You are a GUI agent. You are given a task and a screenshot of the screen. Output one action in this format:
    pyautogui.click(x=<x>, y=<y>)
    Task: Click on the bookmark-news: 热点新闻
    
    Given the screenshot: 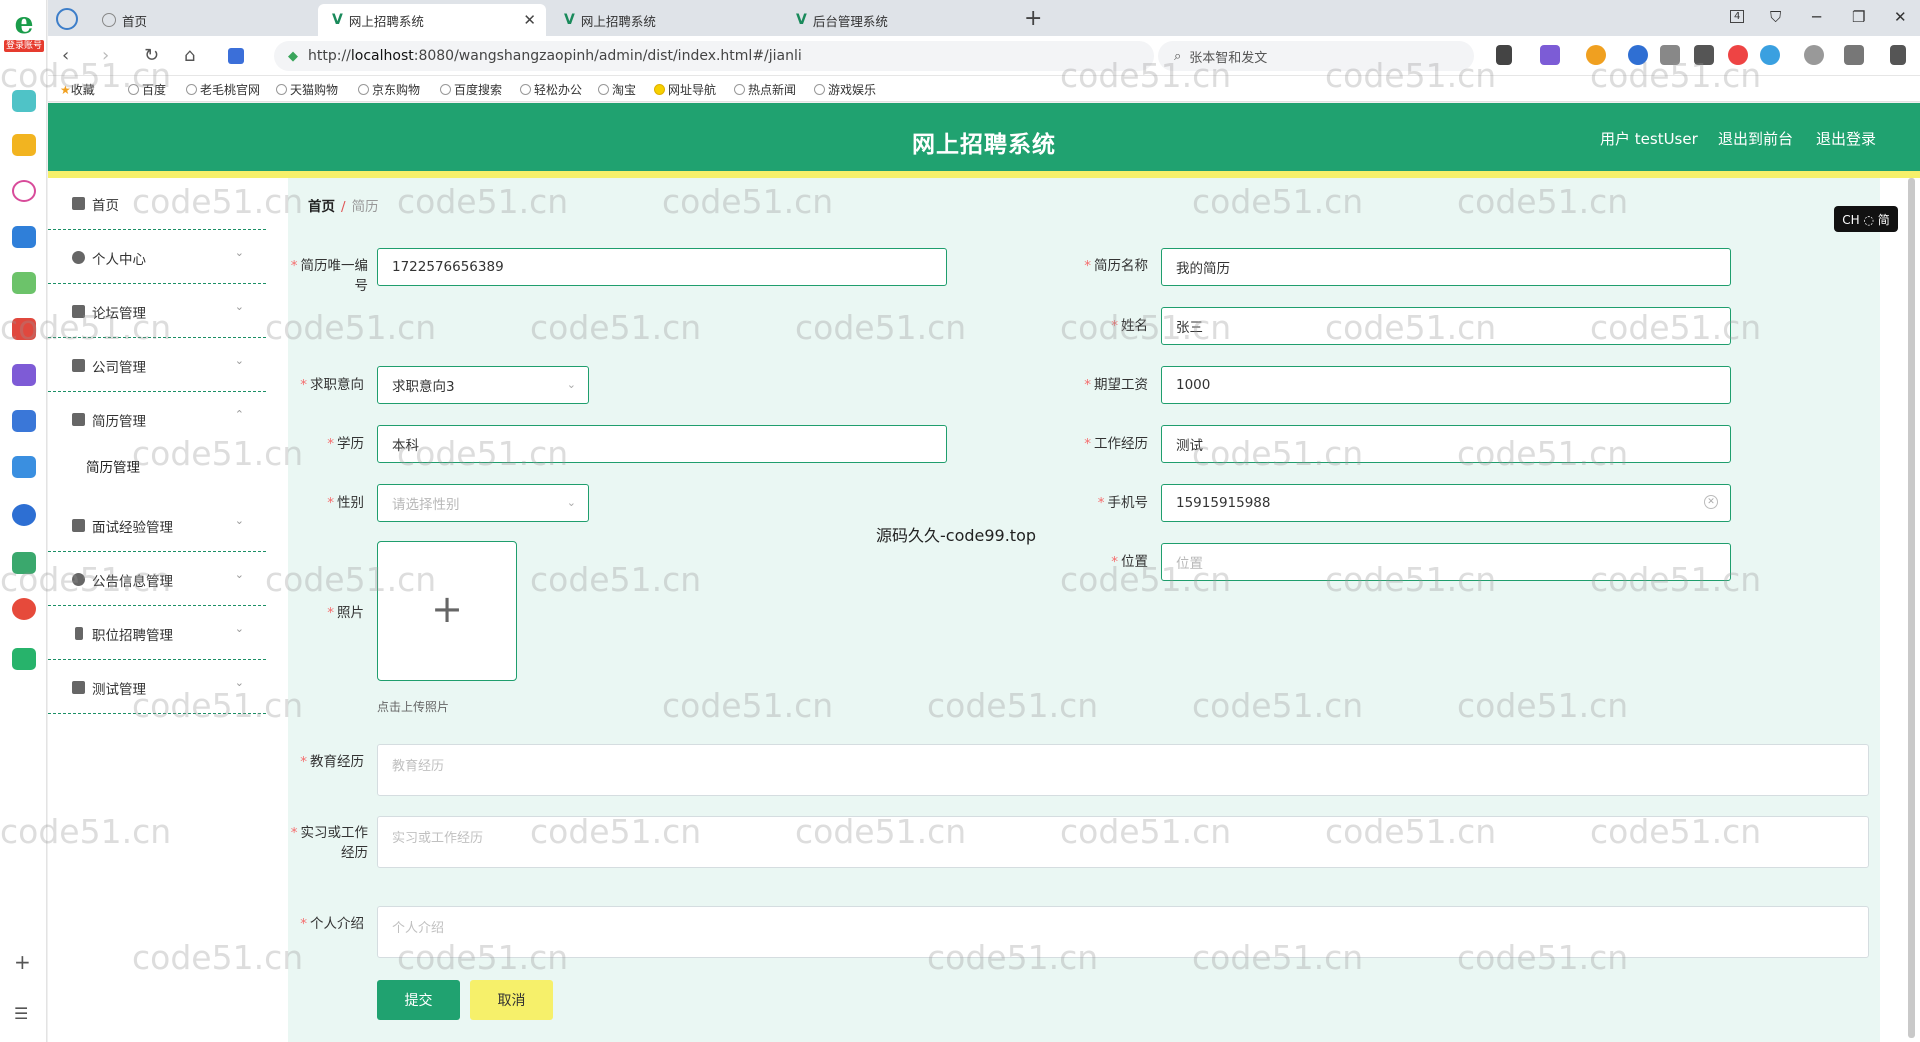 What is the action you would take?
    pyautogui.click(x=765, y=89)
    